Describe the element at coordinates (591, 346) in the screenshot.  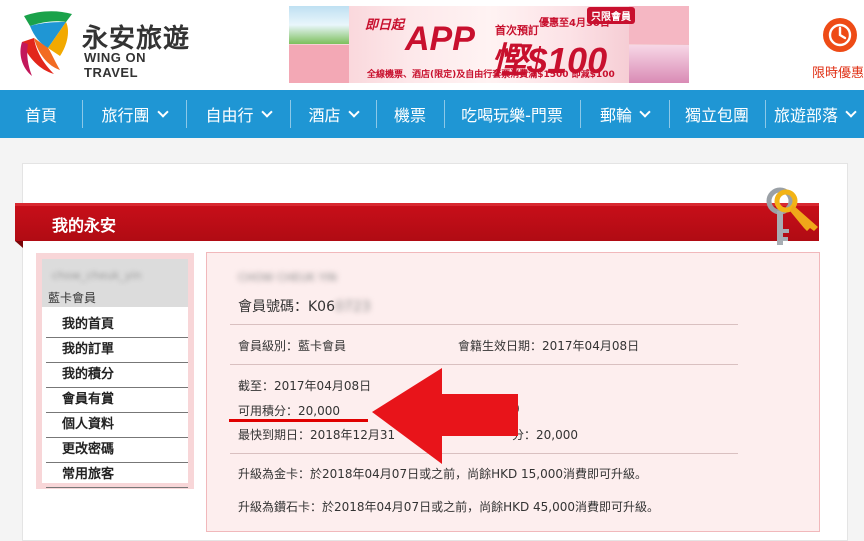
I see `membership-effective-value: 2017年04月08日` at that location.